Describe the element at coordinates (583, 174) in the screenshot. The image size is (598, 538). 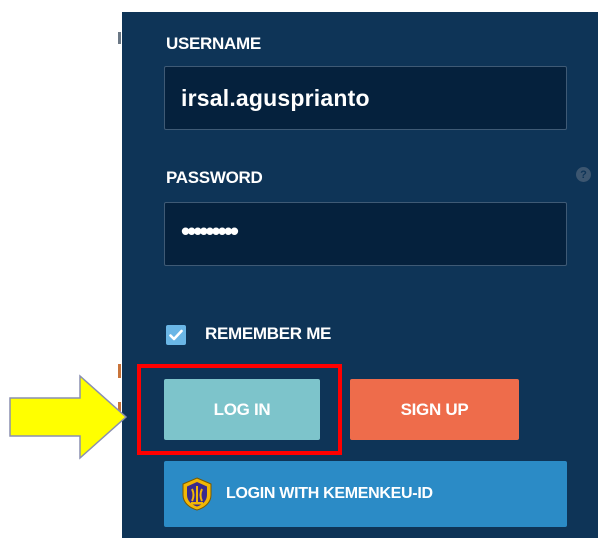
I see `help-icon: ?` at that location.